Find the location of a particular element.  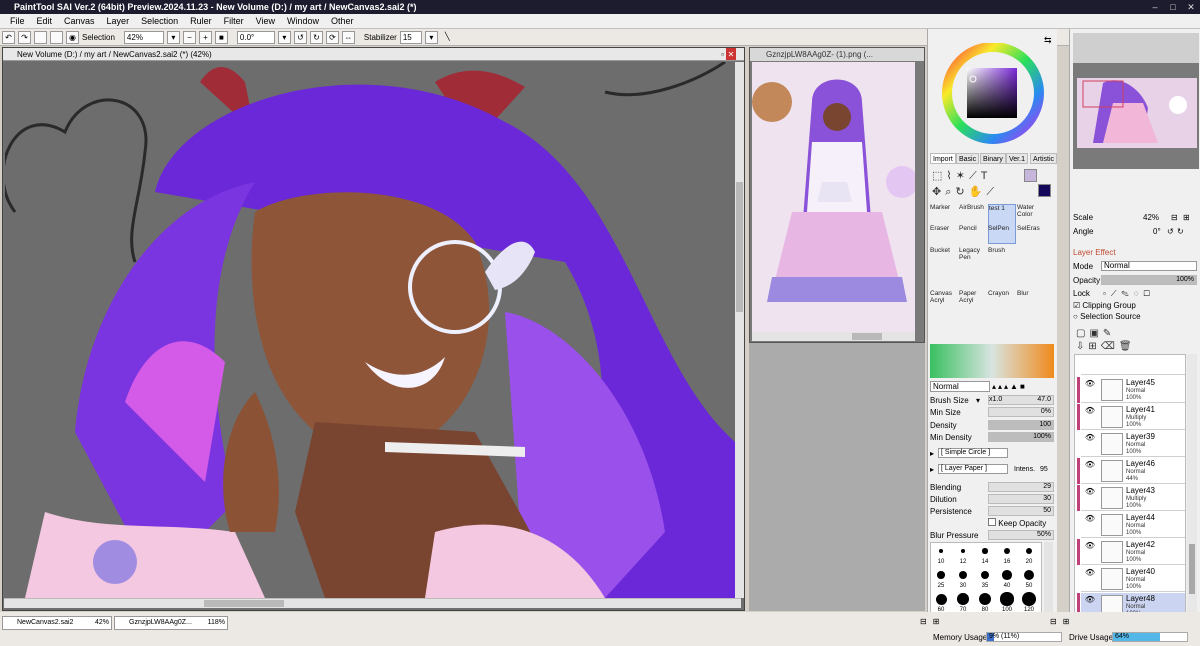

doc-tab-reference: GznzjpLW8AAg0Z... 118% is located at coordinates (171, 623).